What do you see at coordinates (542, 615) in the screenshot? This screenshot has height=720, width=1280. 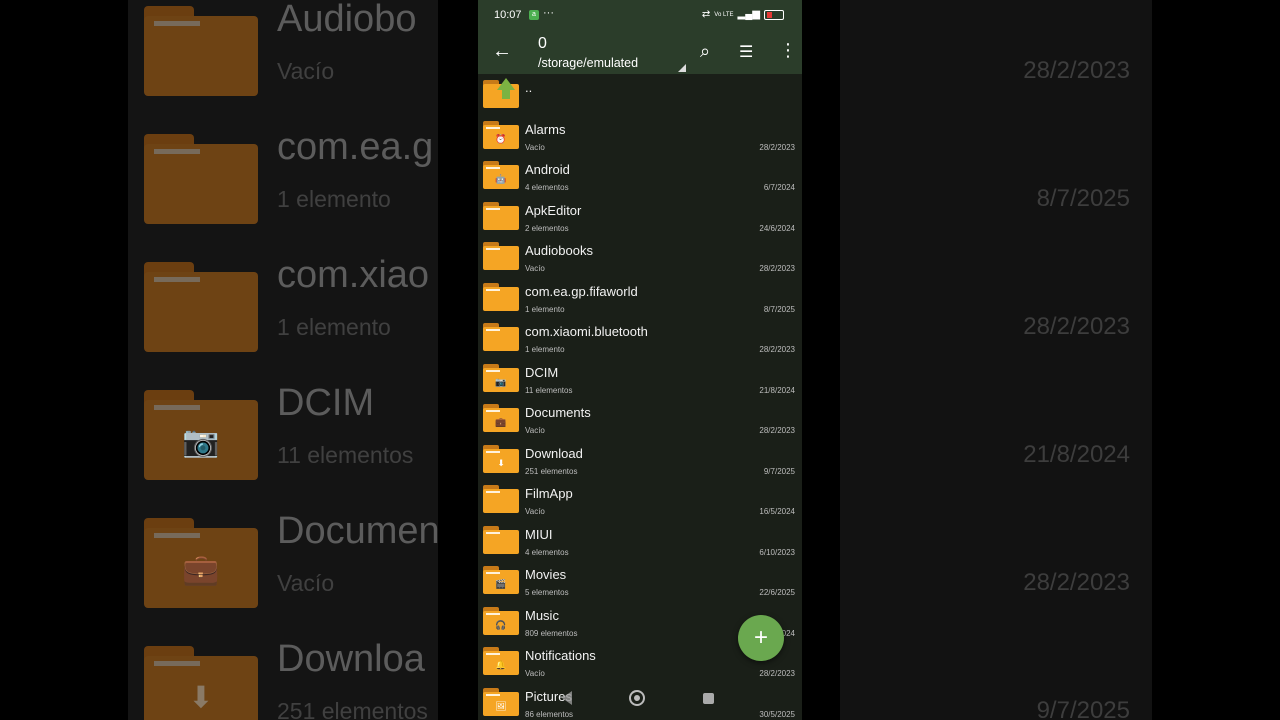 I see `folder-name: Music` at bounding box center [542, 615].